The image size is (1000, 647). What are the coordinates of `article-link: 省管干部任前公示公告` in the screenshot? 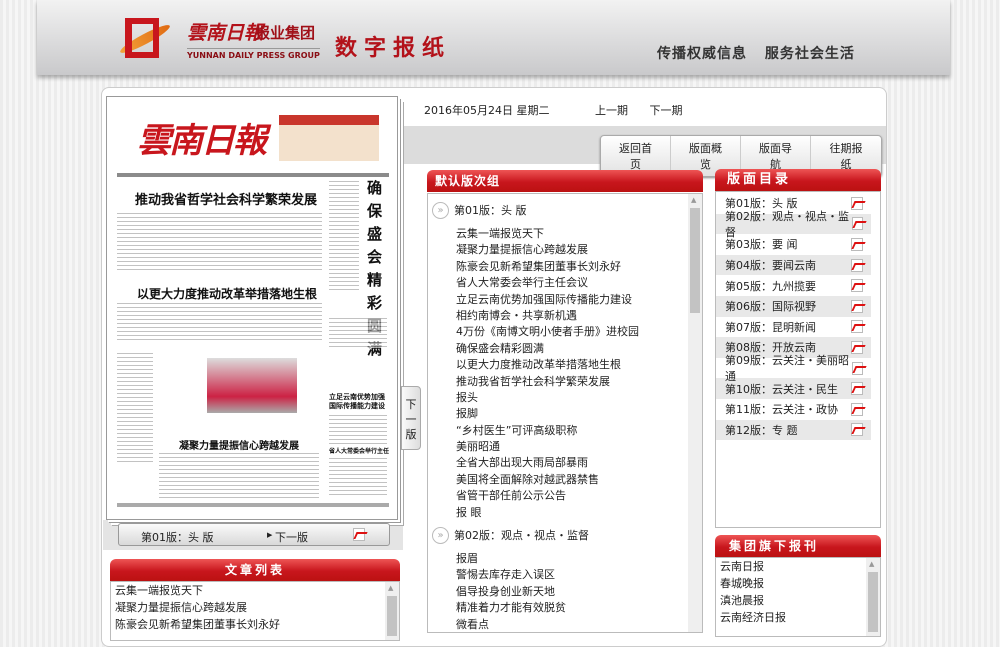 It's located at (565, 496).